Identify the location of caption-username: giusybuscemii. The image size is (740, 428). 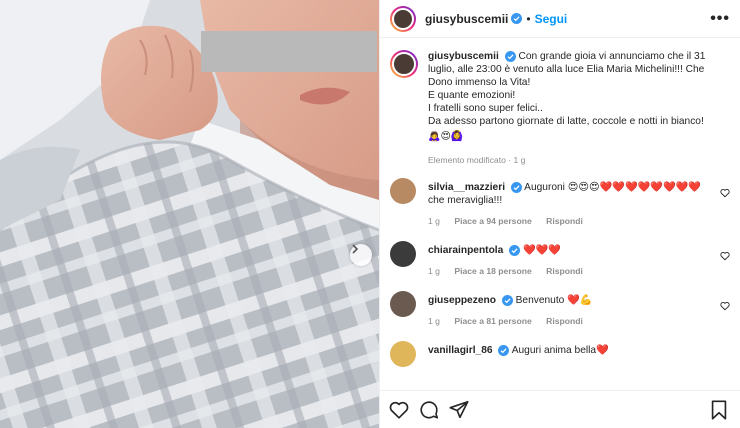
(463, 56).